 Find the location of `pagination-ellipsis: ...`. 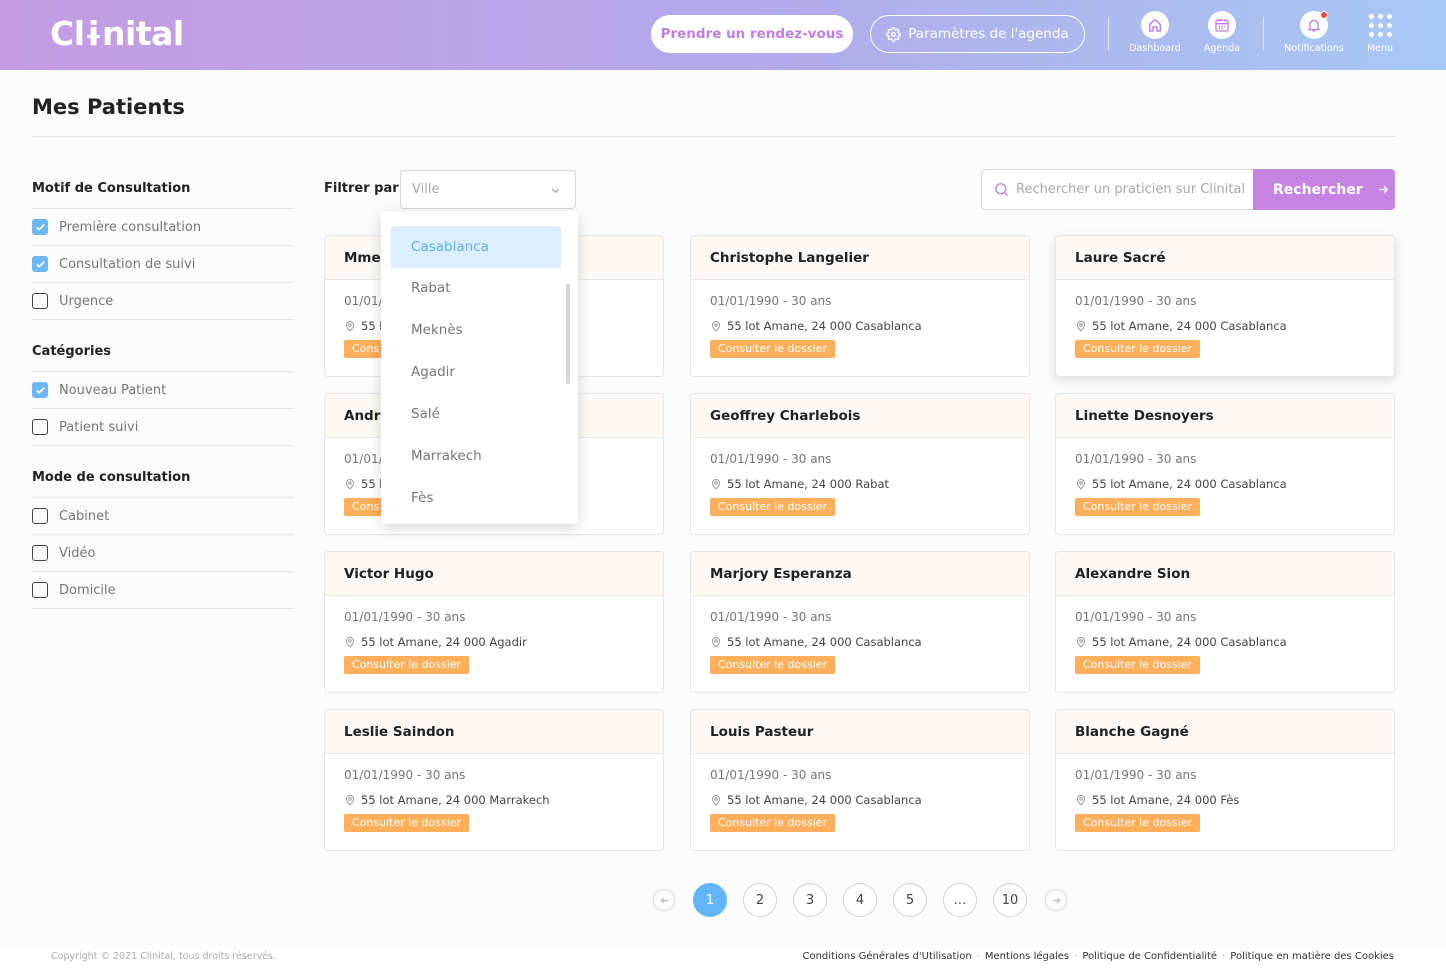

pagination-ellipsis: ... is located at coordinates (960, 900).